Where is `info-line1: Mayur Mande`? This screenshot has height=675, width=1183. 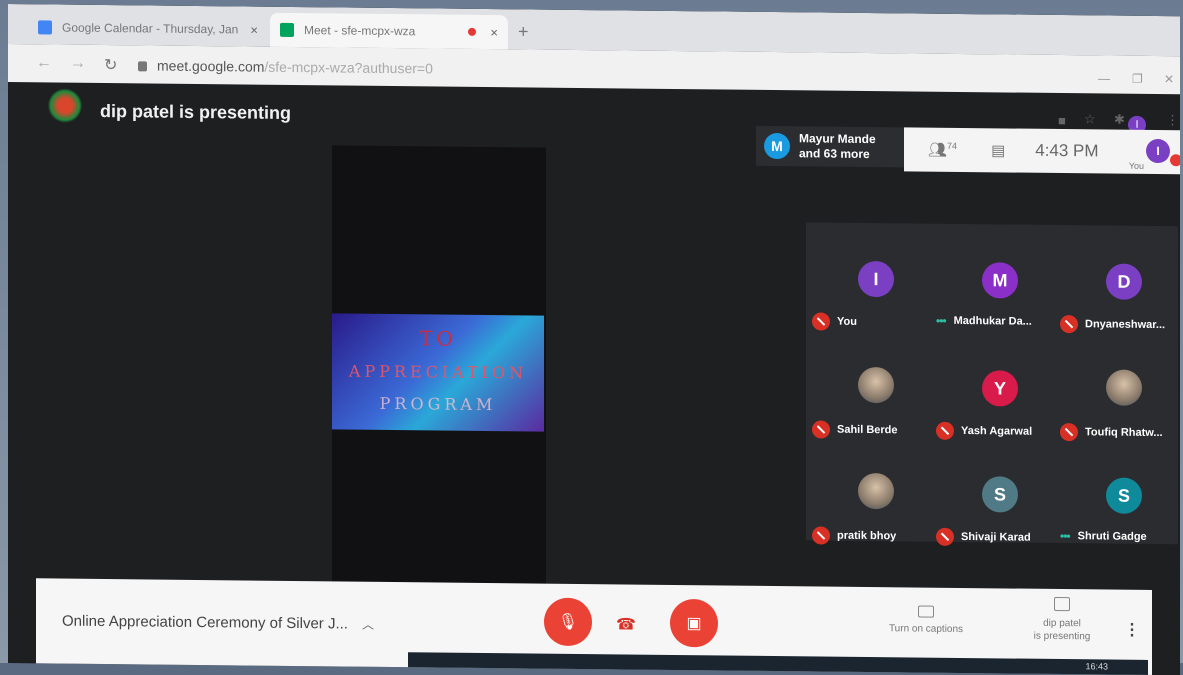
info-line1: Mayur Mande is located at coordinates (837, 139).